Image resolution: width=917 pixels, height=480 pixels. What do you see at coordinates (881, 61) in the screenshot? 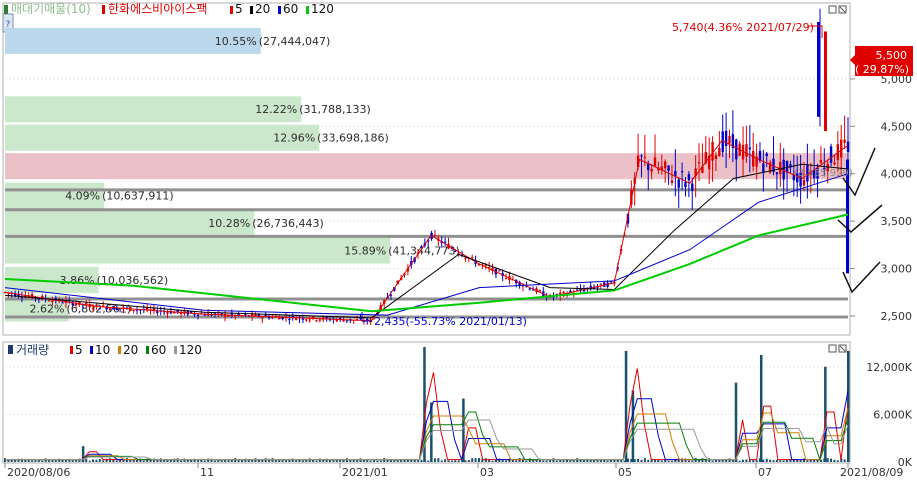
I see `current-price-badge: 5,500 ( 29.87%)` at bounding box center [881, 61].